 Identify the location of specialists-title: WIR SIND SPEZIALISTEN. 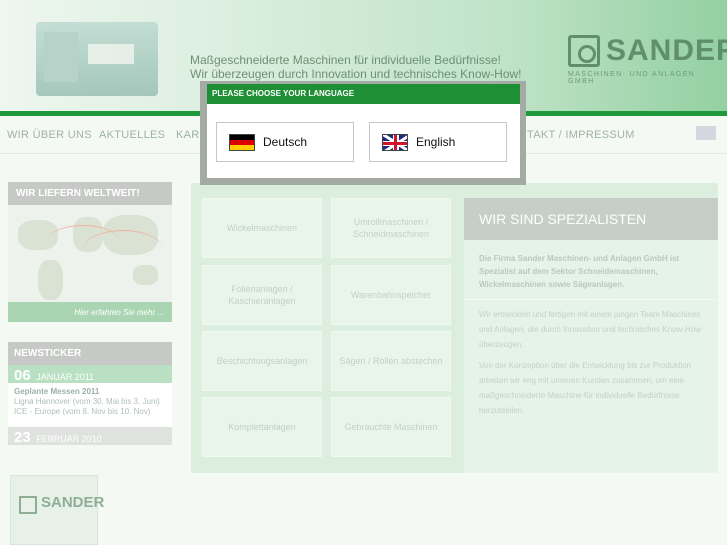
(591, 219).